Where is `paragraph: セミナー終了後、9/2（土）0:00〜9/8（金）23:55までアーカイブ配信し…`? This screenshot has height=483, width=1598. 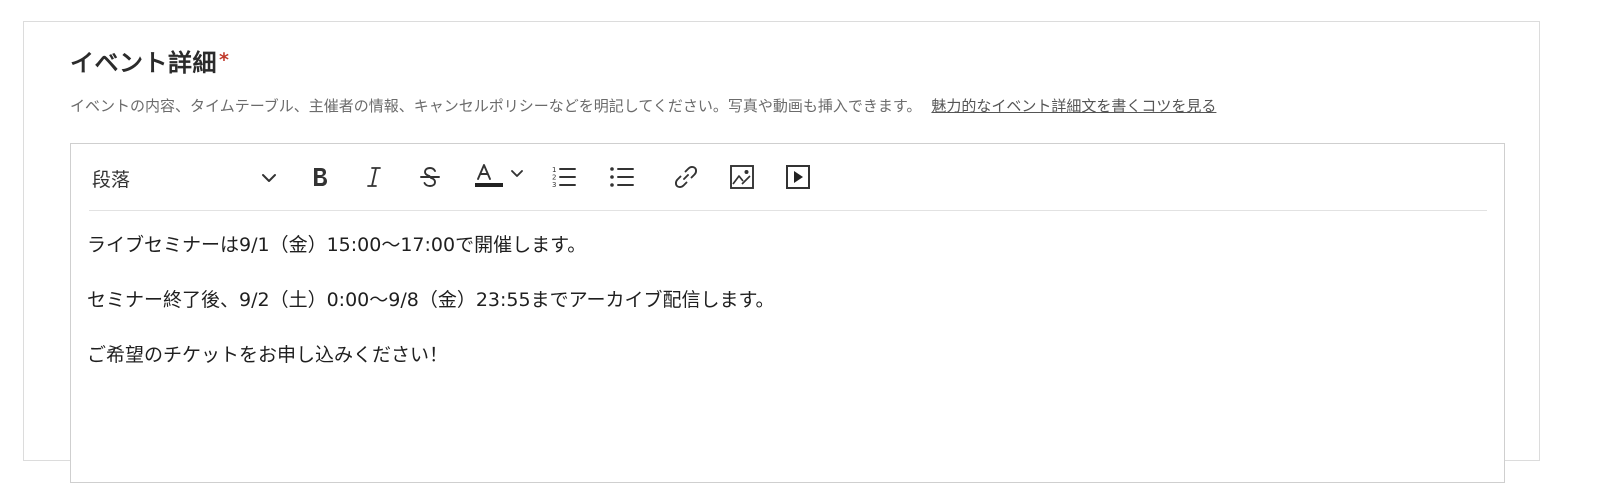
paragraph: セミナー終了後、9/2（土）0:00〜9/8（金）23:55までアーカイブ配信し… is located at coordinates (431, 300).